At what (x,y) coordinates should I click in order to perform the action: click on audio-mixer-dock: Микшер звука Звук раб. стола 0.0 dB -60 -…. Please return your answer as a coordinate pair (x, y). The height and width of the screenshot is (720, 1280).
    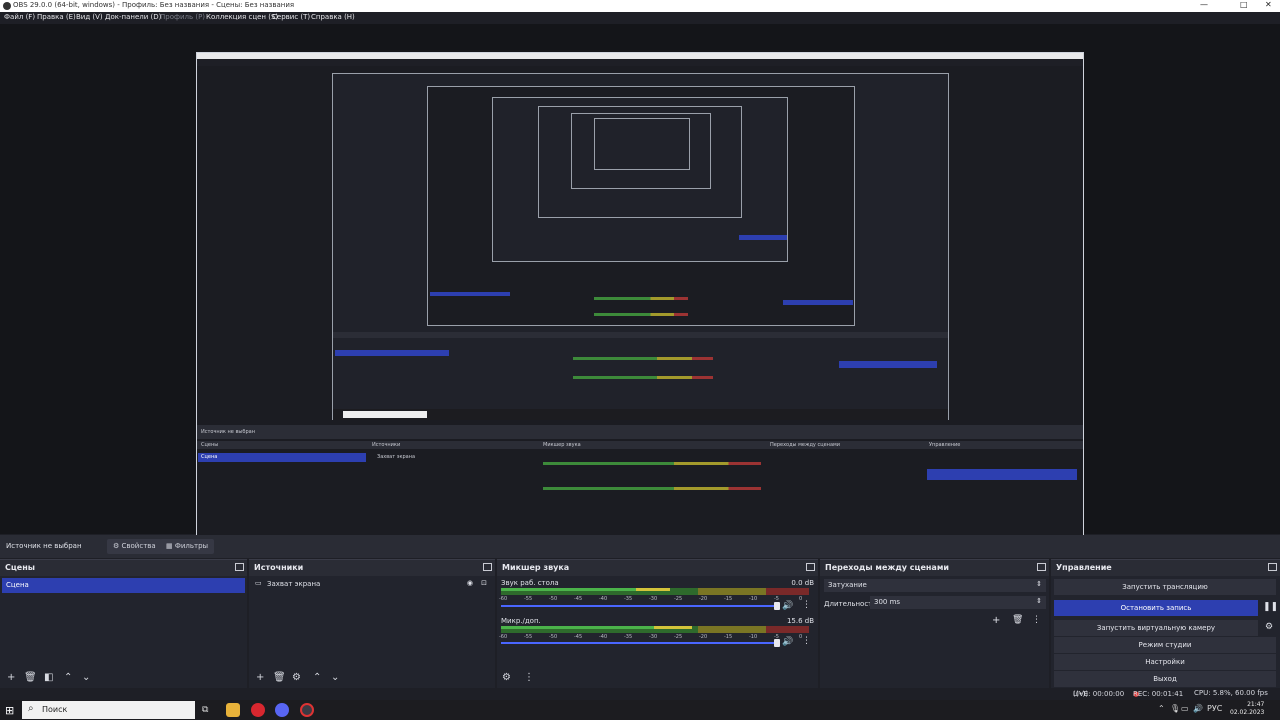
    Looking at the image, I should click on (657, 623).